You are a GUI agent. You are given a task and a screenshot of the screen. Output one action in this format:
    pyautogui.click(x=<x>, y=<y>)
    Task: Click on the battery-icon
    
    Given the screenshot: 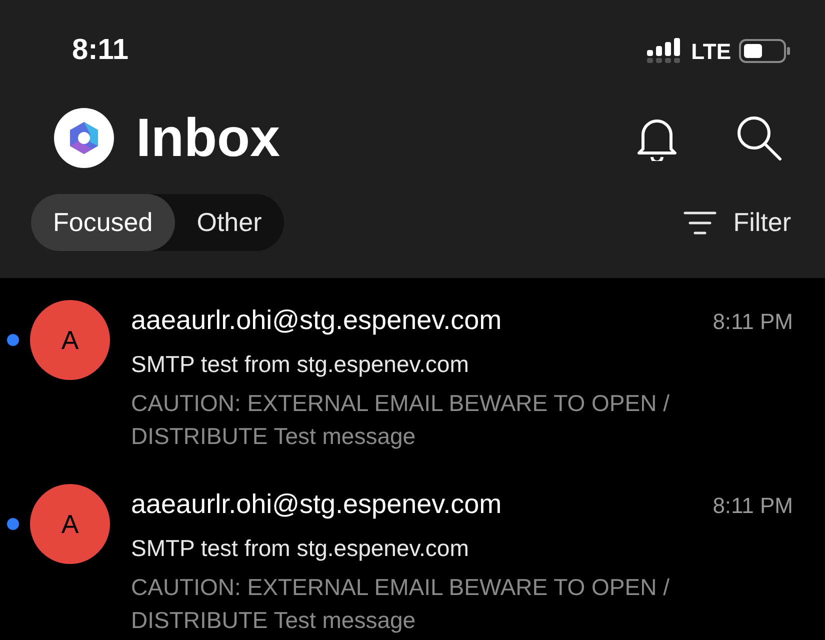 What is the action you would take?
    pyautogui.click(x=765, y=51)
    